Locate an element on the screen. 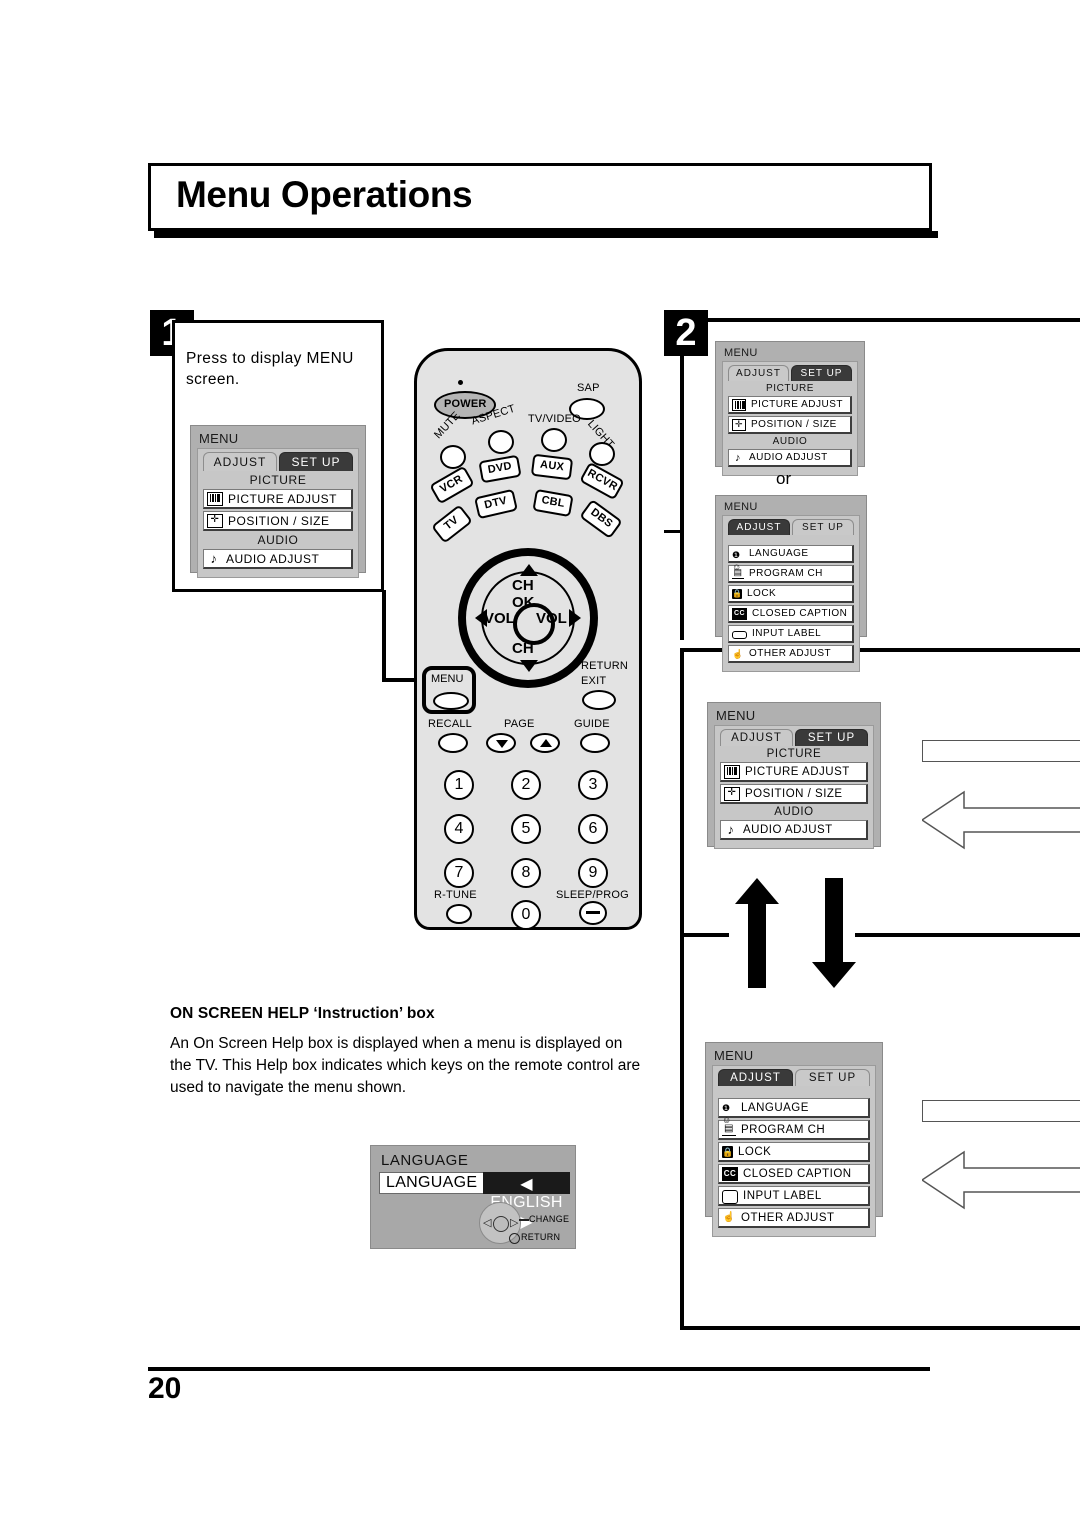  osd-title: MENU is located at coordinates (734, 1055).